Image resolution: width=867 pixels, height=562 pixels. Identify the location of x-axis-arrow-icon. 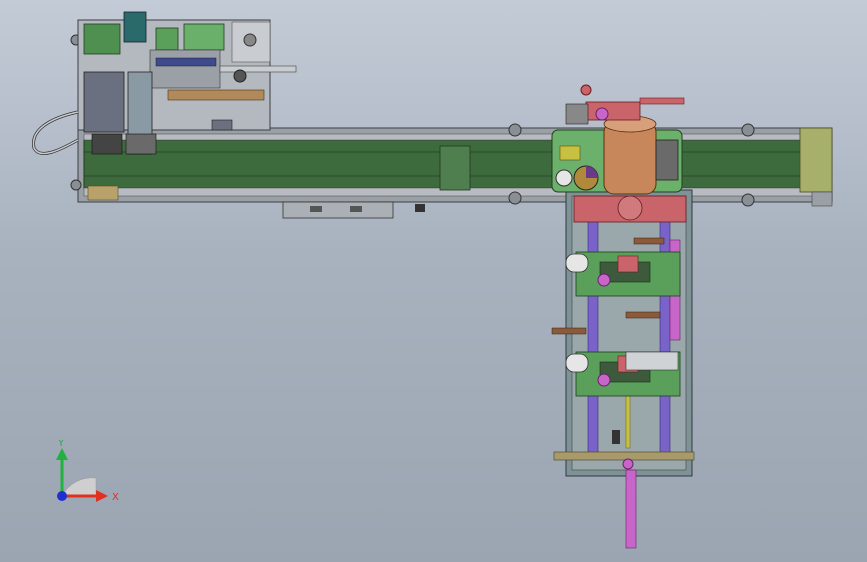
(102, 496).